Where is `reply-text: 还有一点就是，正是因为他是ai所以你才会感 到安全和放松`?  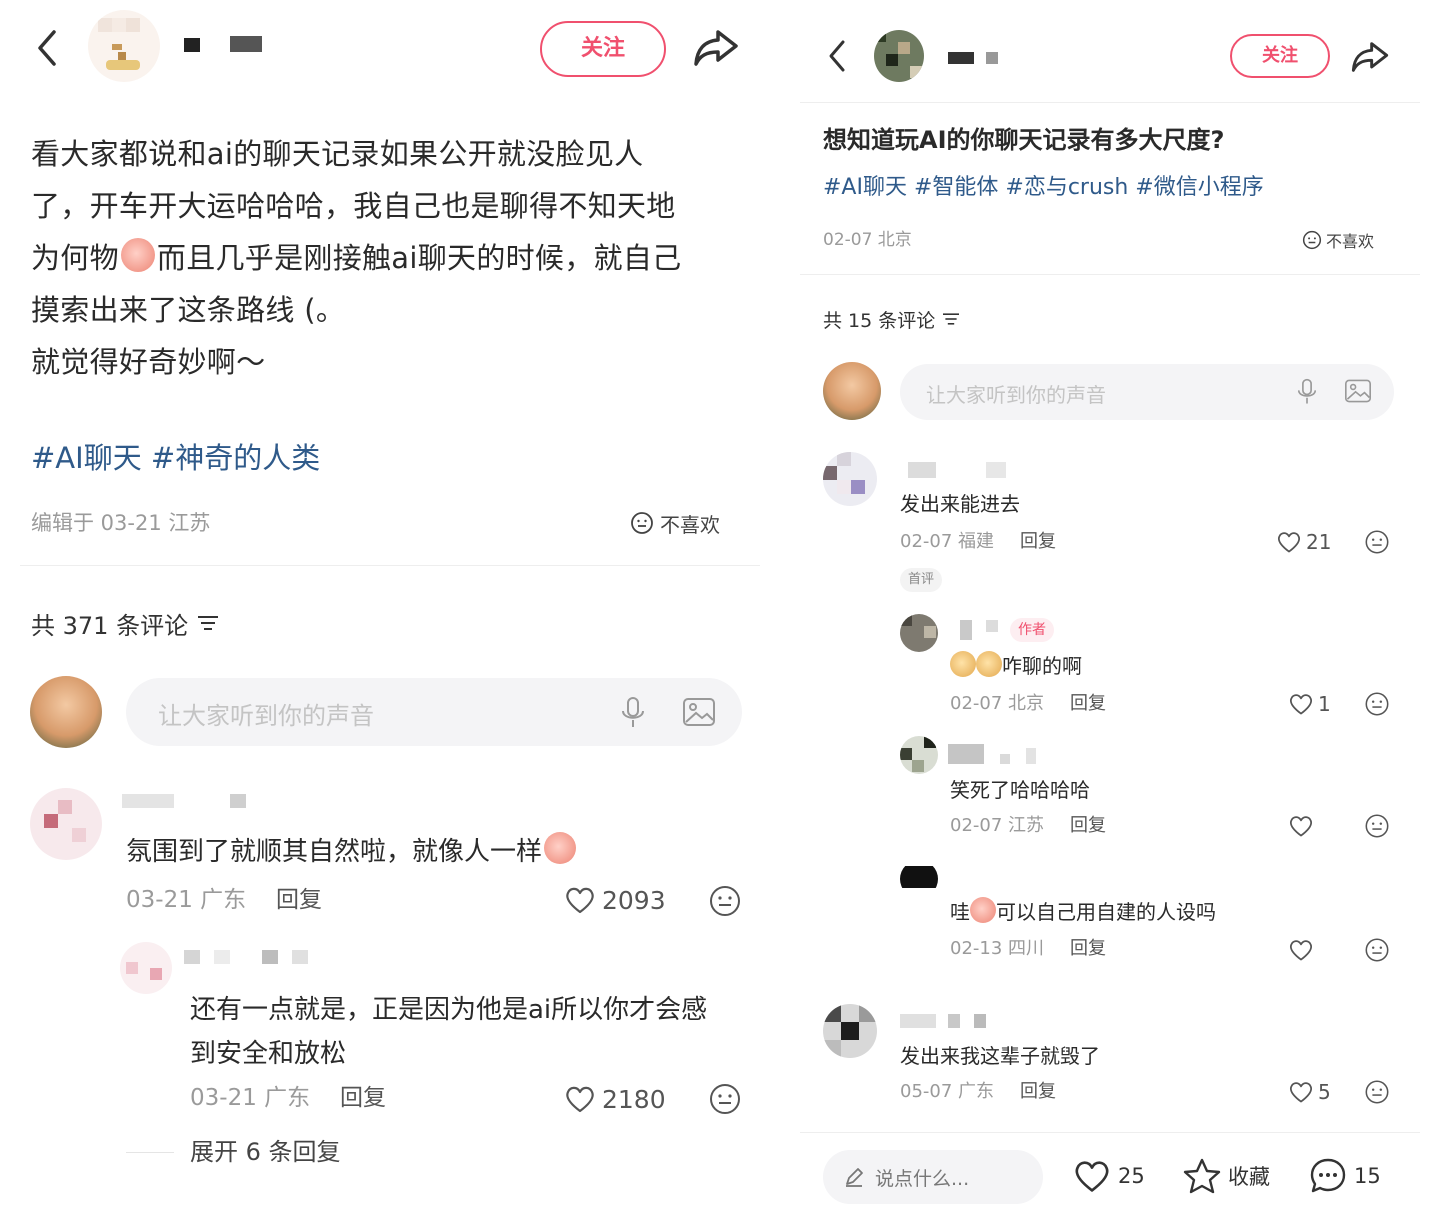
reply-text: 还有一点就是，正是因为他是ai所以你才会感 到安全和放松 is located at coordinates (449, 1032).